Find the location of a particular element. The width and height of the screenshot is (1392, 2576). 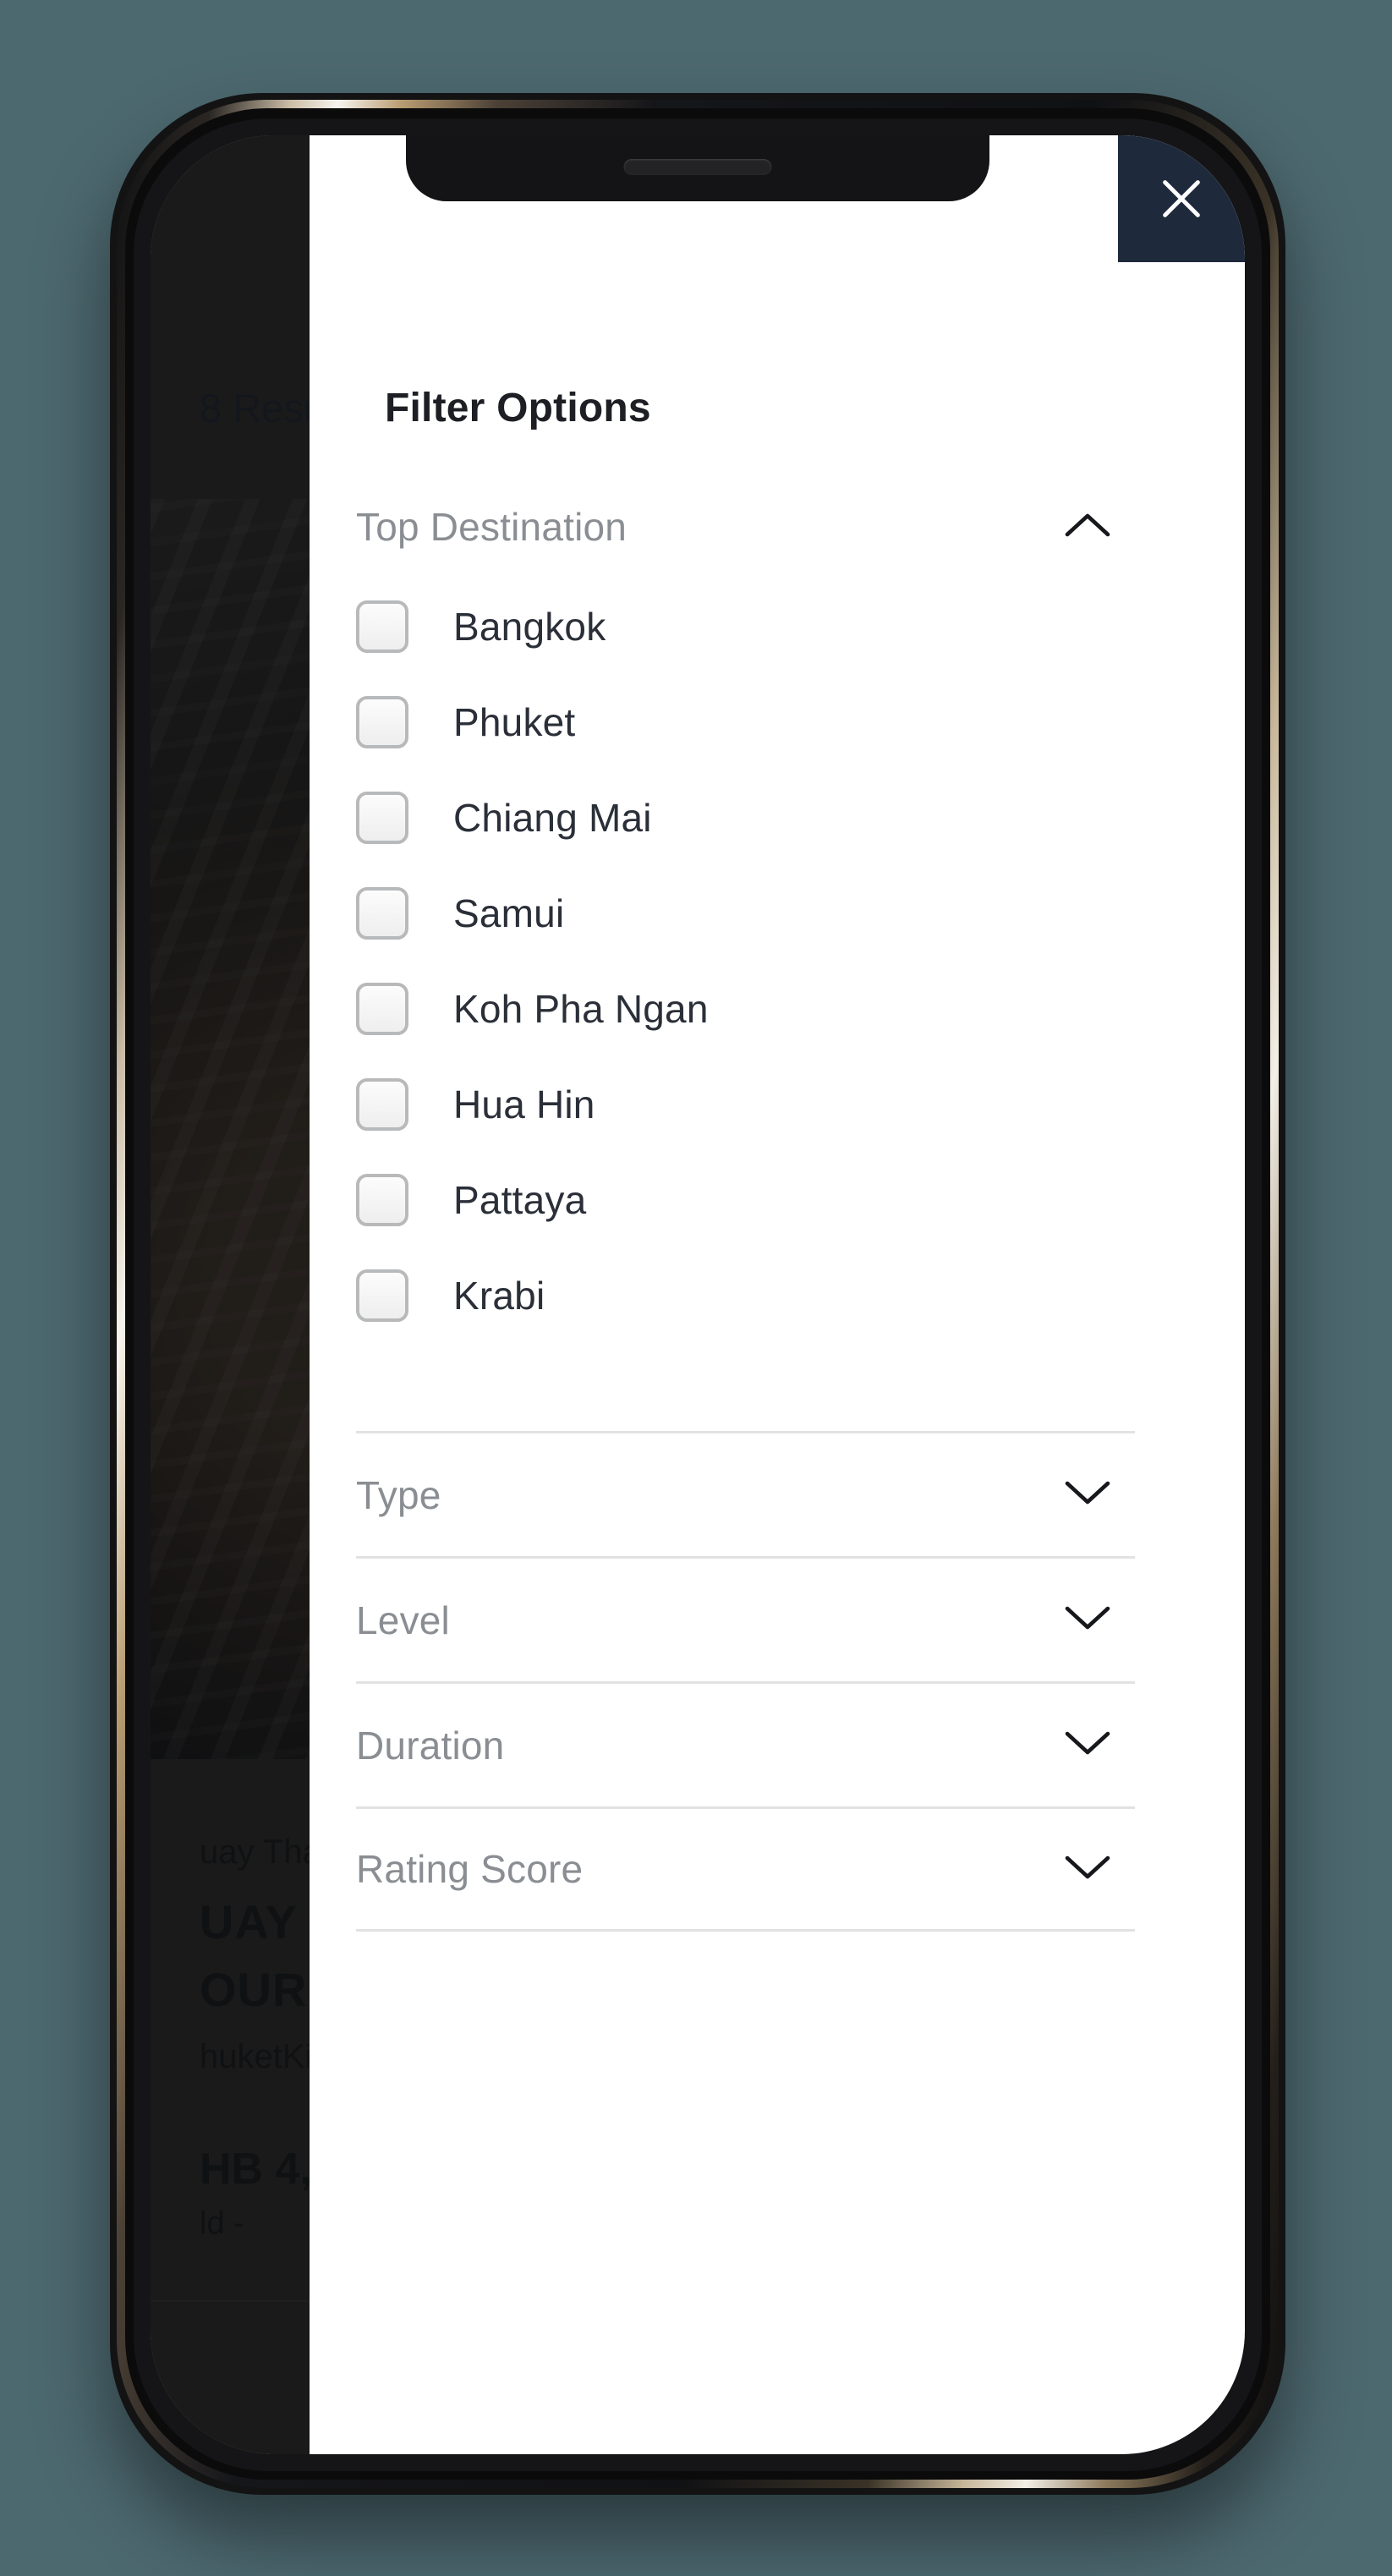

option-label: Chiang Mai is located at coordinates (552, 817).